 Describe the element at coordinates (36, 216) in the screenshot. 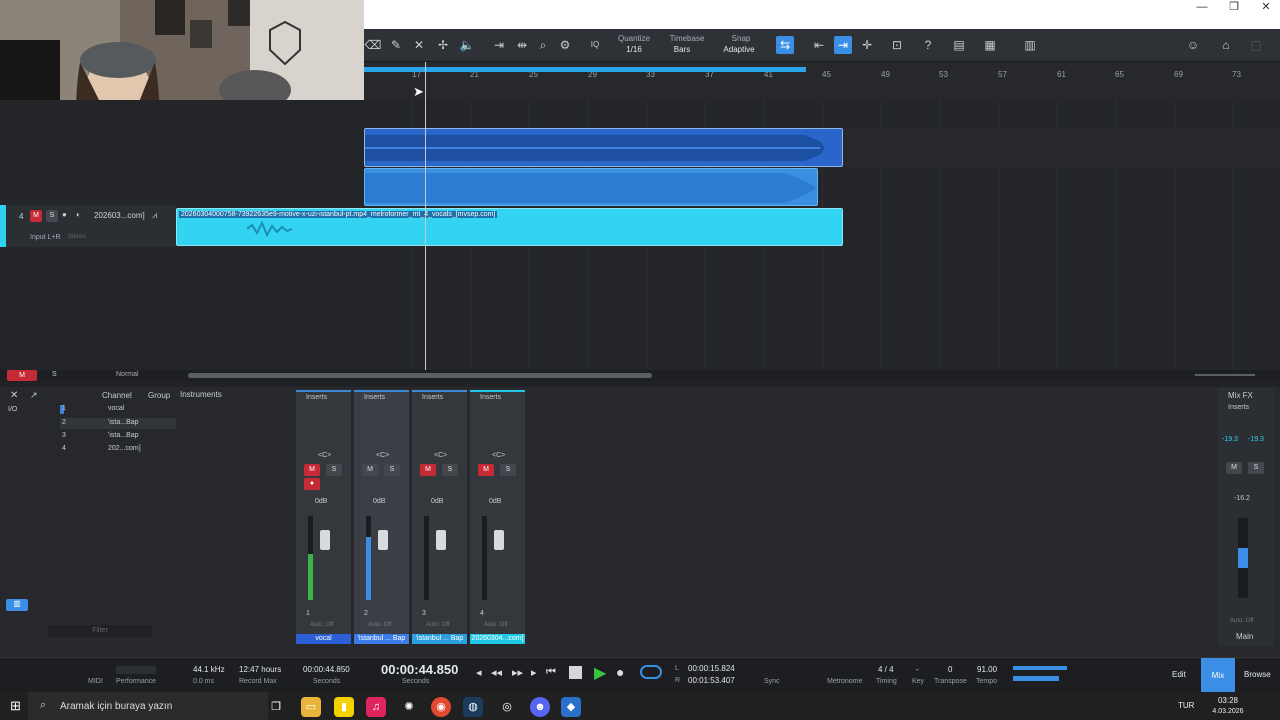

I see `track-mute-button: M` at that location.